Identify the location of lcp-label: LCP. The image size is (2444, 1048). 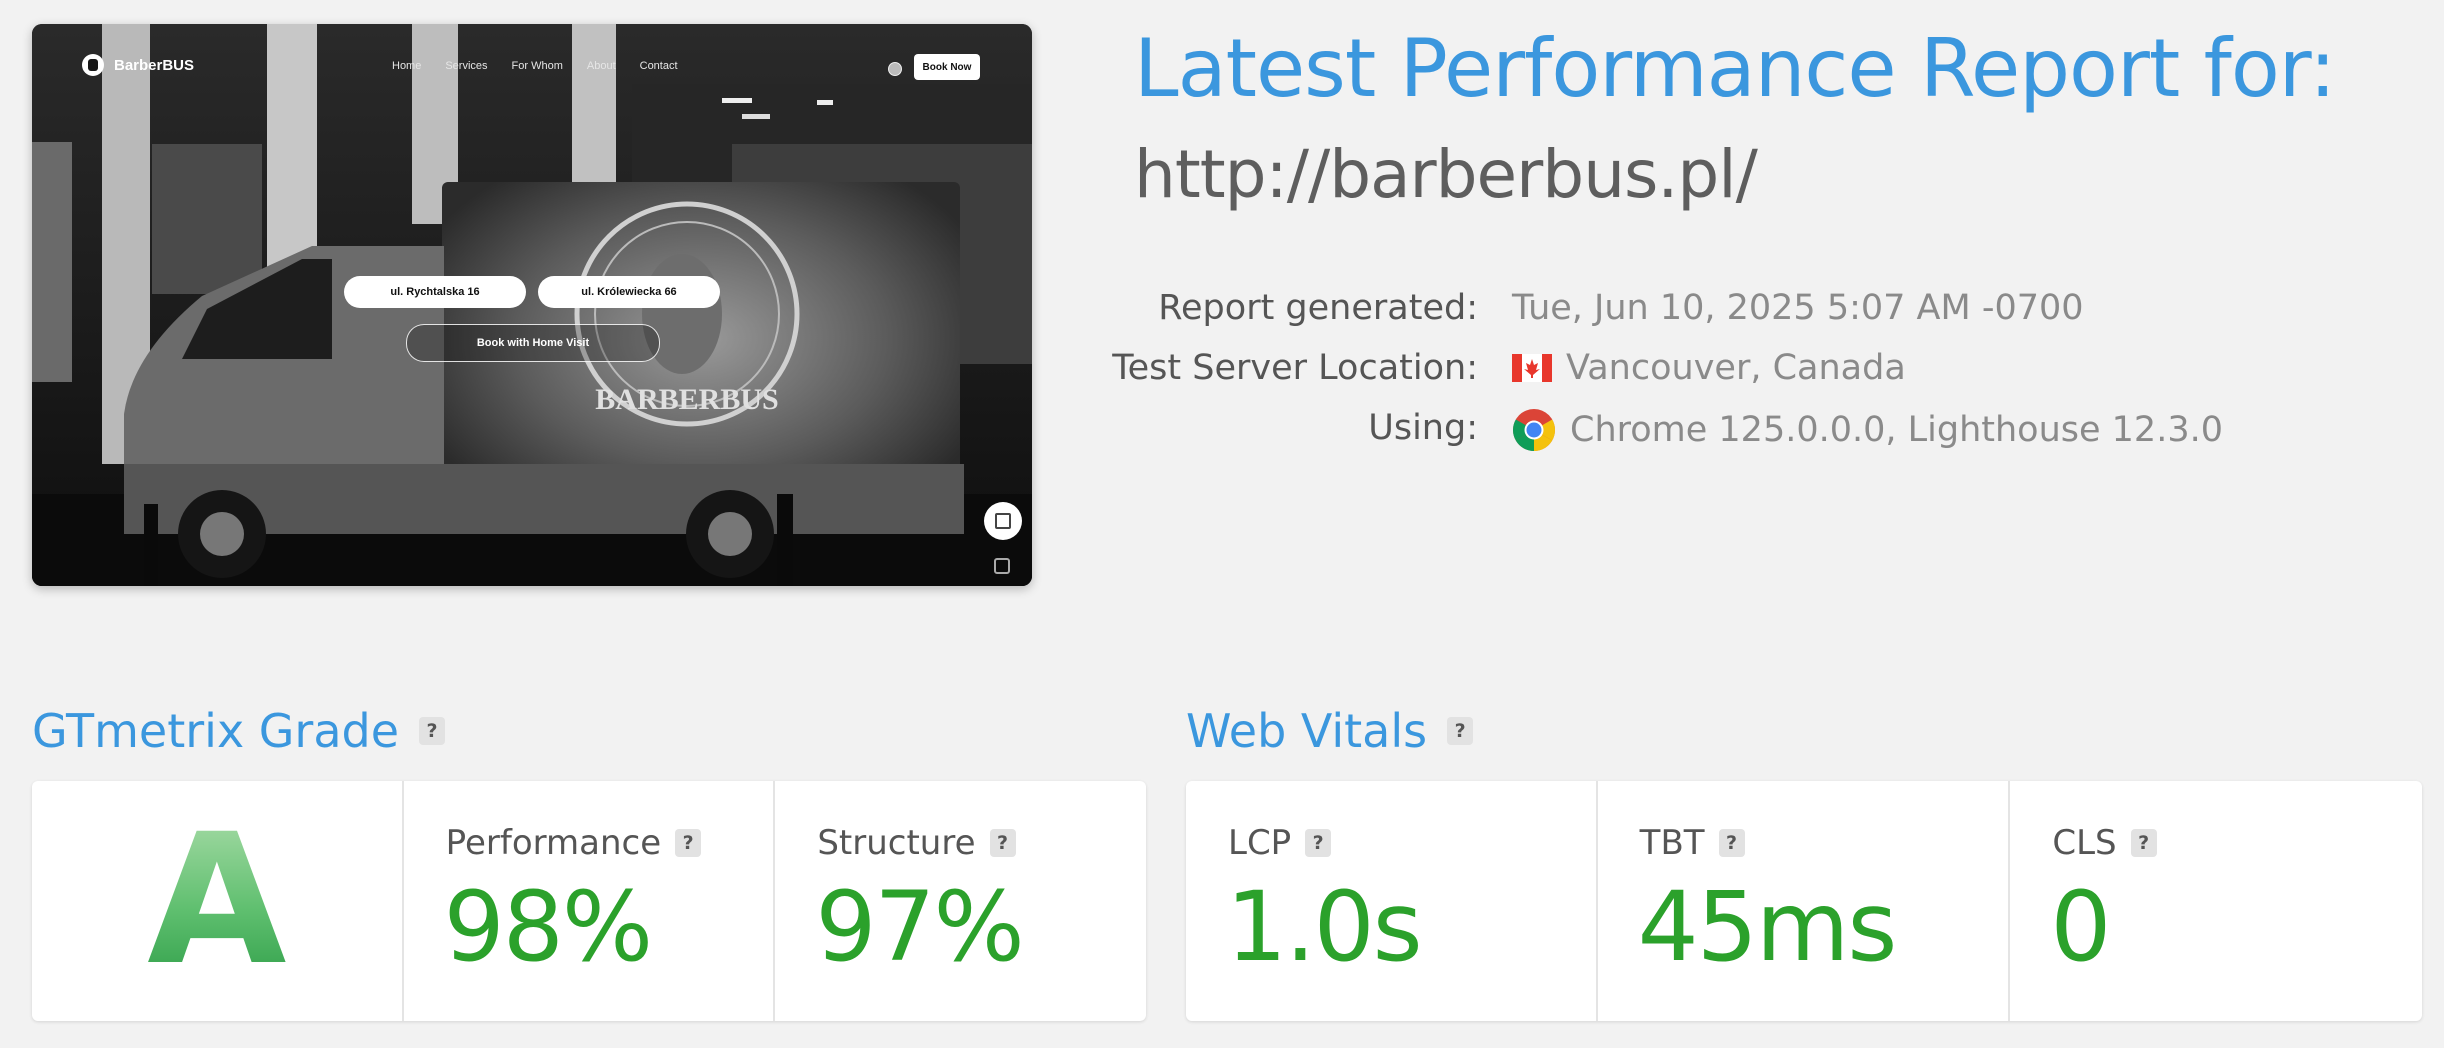
(1260, 843).